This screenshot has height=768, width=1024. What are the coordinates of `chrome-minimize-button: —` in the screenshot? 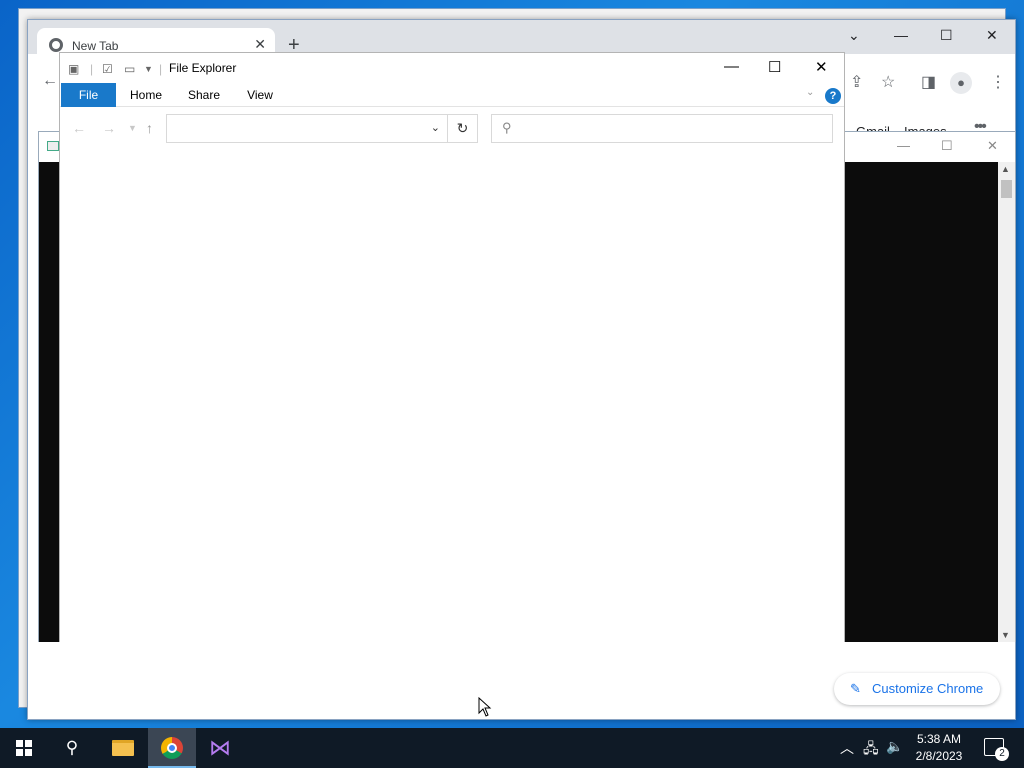 It's located at (901, 35).